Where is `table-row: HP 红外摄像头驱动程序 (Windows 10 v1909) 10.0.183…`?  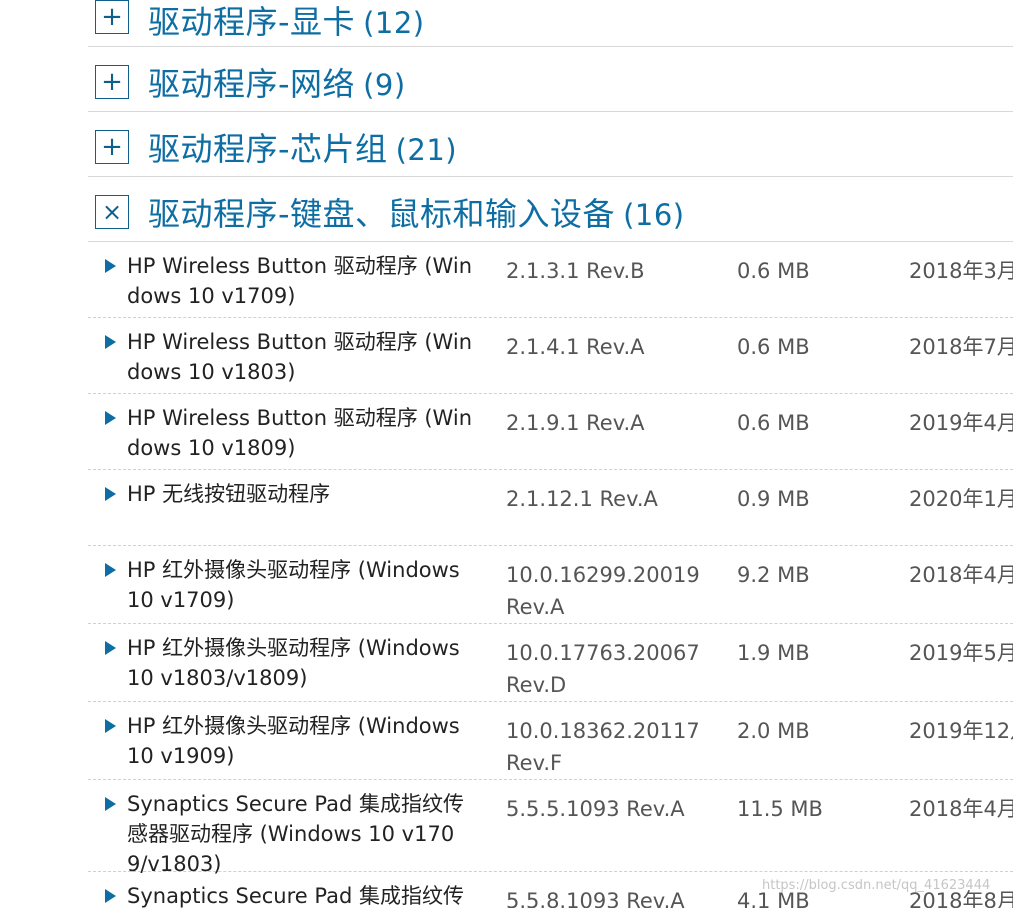
table-row: HP 红外摄像头驱动程序 (Windows 10 v1909) 10.0.183… is located at coordinates (550, 741).